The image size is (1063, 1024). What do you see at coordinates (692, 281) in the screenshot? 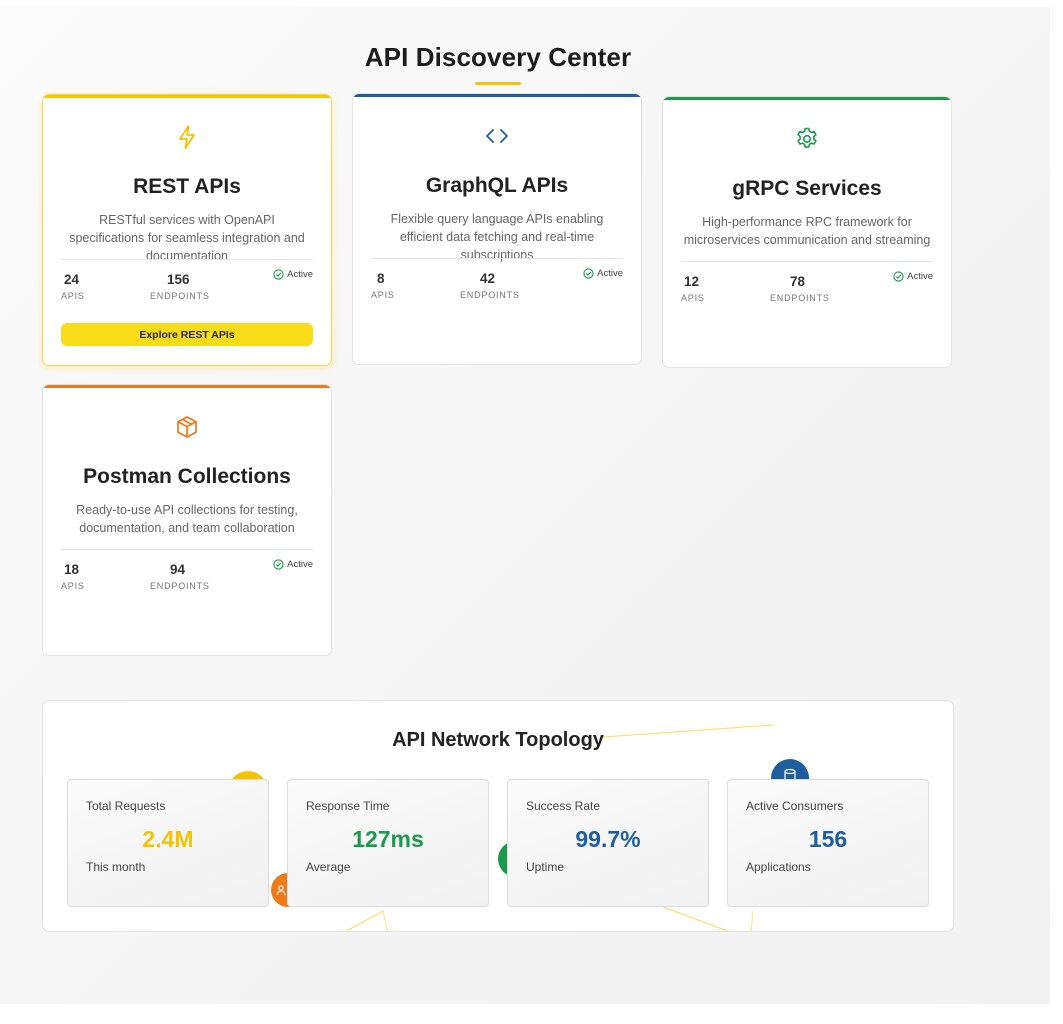
I see `apis-count: 12` at bounding box center [692, 281].